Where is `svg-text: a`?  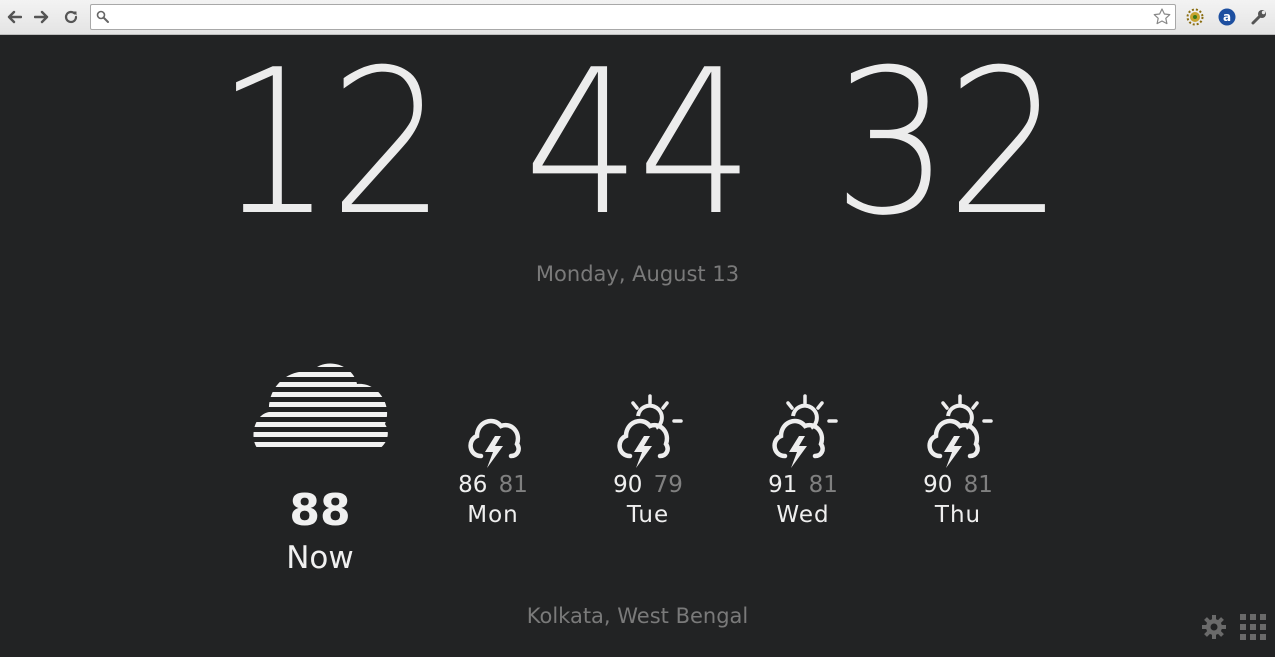 svg-text: a is located at coordinates (1227, 17).